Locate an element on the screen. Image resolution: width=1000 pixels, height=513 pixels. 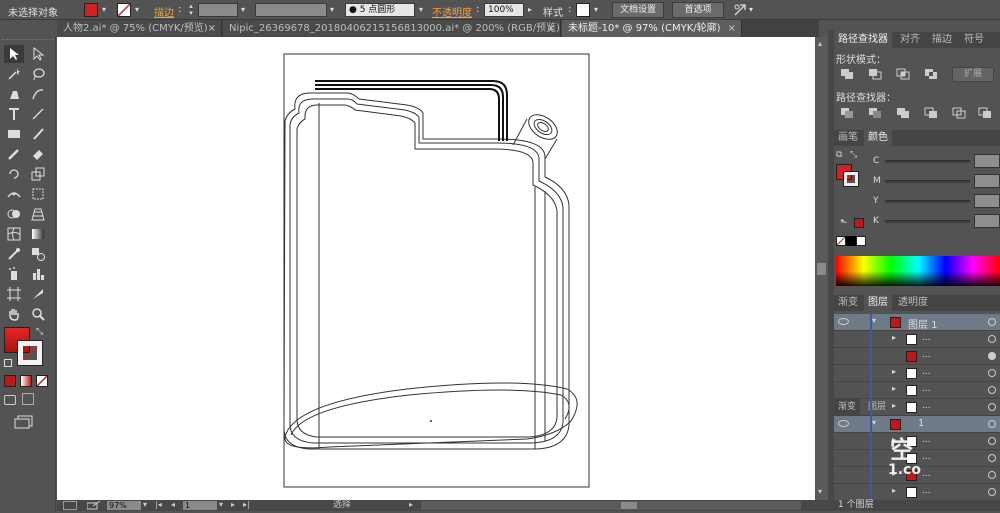
color-default-icon: ⧉ is located at coordinates (839, 155).